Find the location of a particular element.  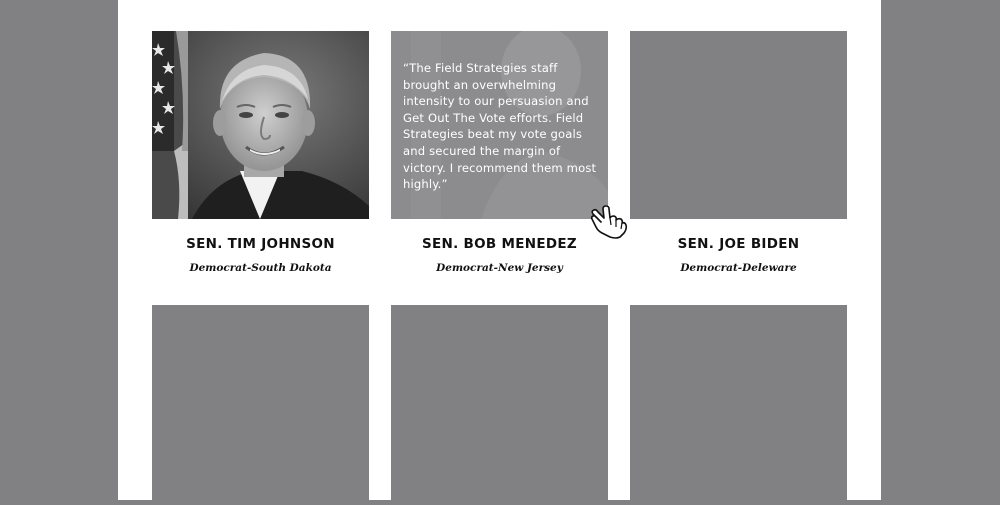

senator-photo-tim-johnson is located at coordinates (260, 125).